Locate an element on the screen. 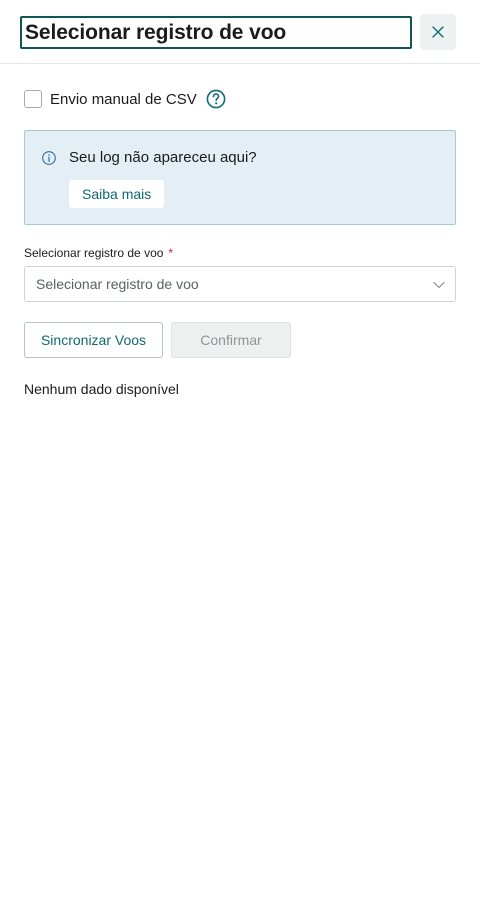  help-button is located at coordinates (216, 99).